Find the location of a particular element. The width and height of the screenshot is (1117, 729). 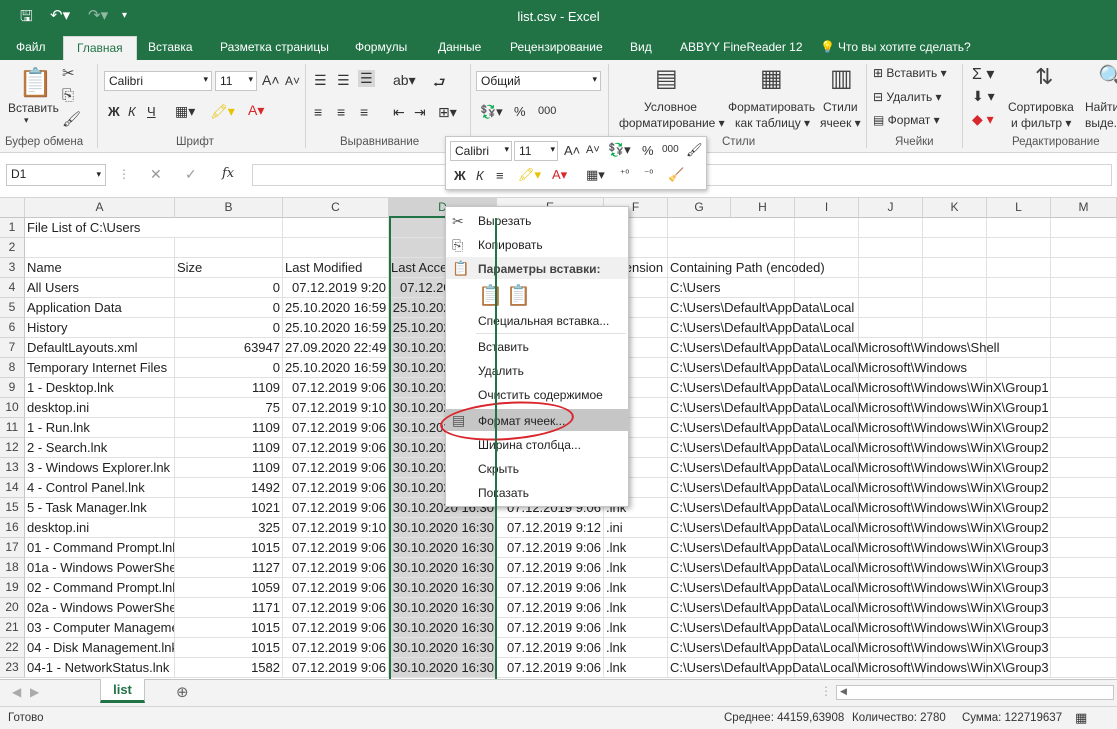

row-header: 18 is located at coordinates (12, 568).